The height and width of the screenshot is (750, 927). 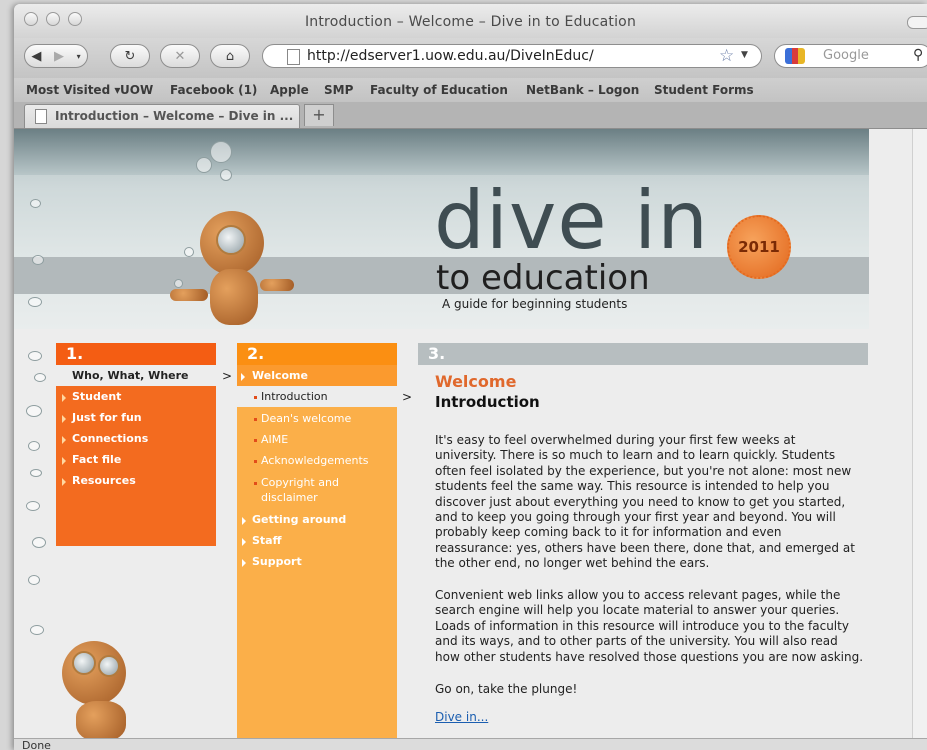 What do you see at coordinates (96, 459) in the screenshot?
I see `nav-fact-file: Fact file` at bounding box center [96, 459].